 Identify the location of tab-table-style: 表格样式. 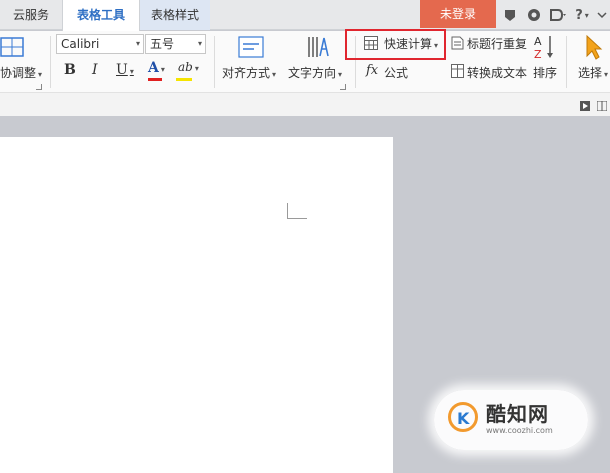
(175, 15).